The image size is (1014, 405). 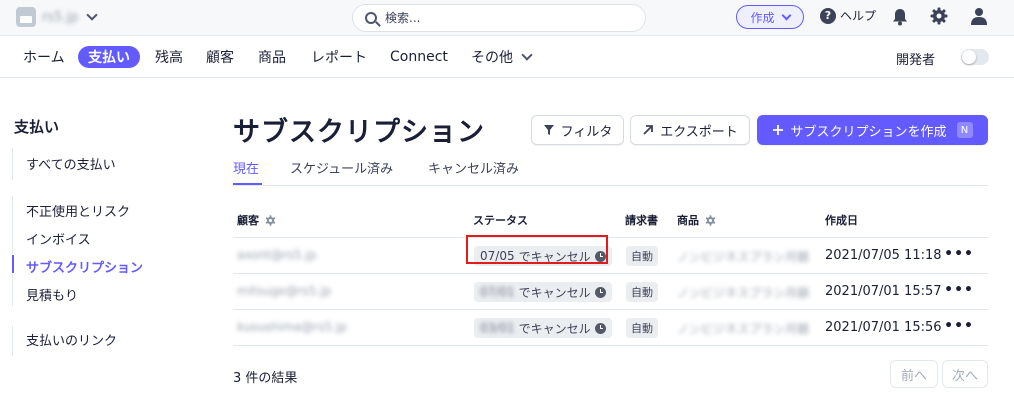 What do you see at coordinates (247, 184) in the screenshot?
I see `active-tab-underline` at bounding box center [247, 184].